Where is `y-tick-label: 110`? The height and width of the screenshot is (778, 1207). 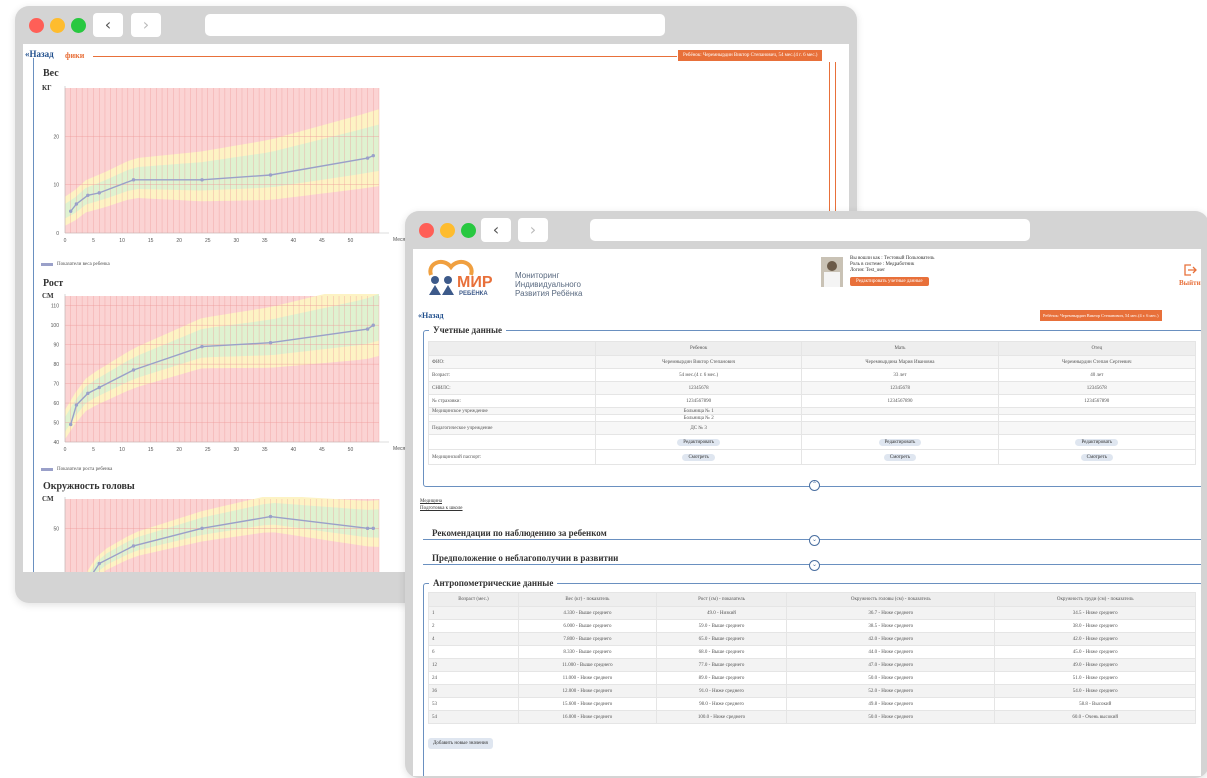
y-tick-label: 110 is located at coordinates (55, 307).